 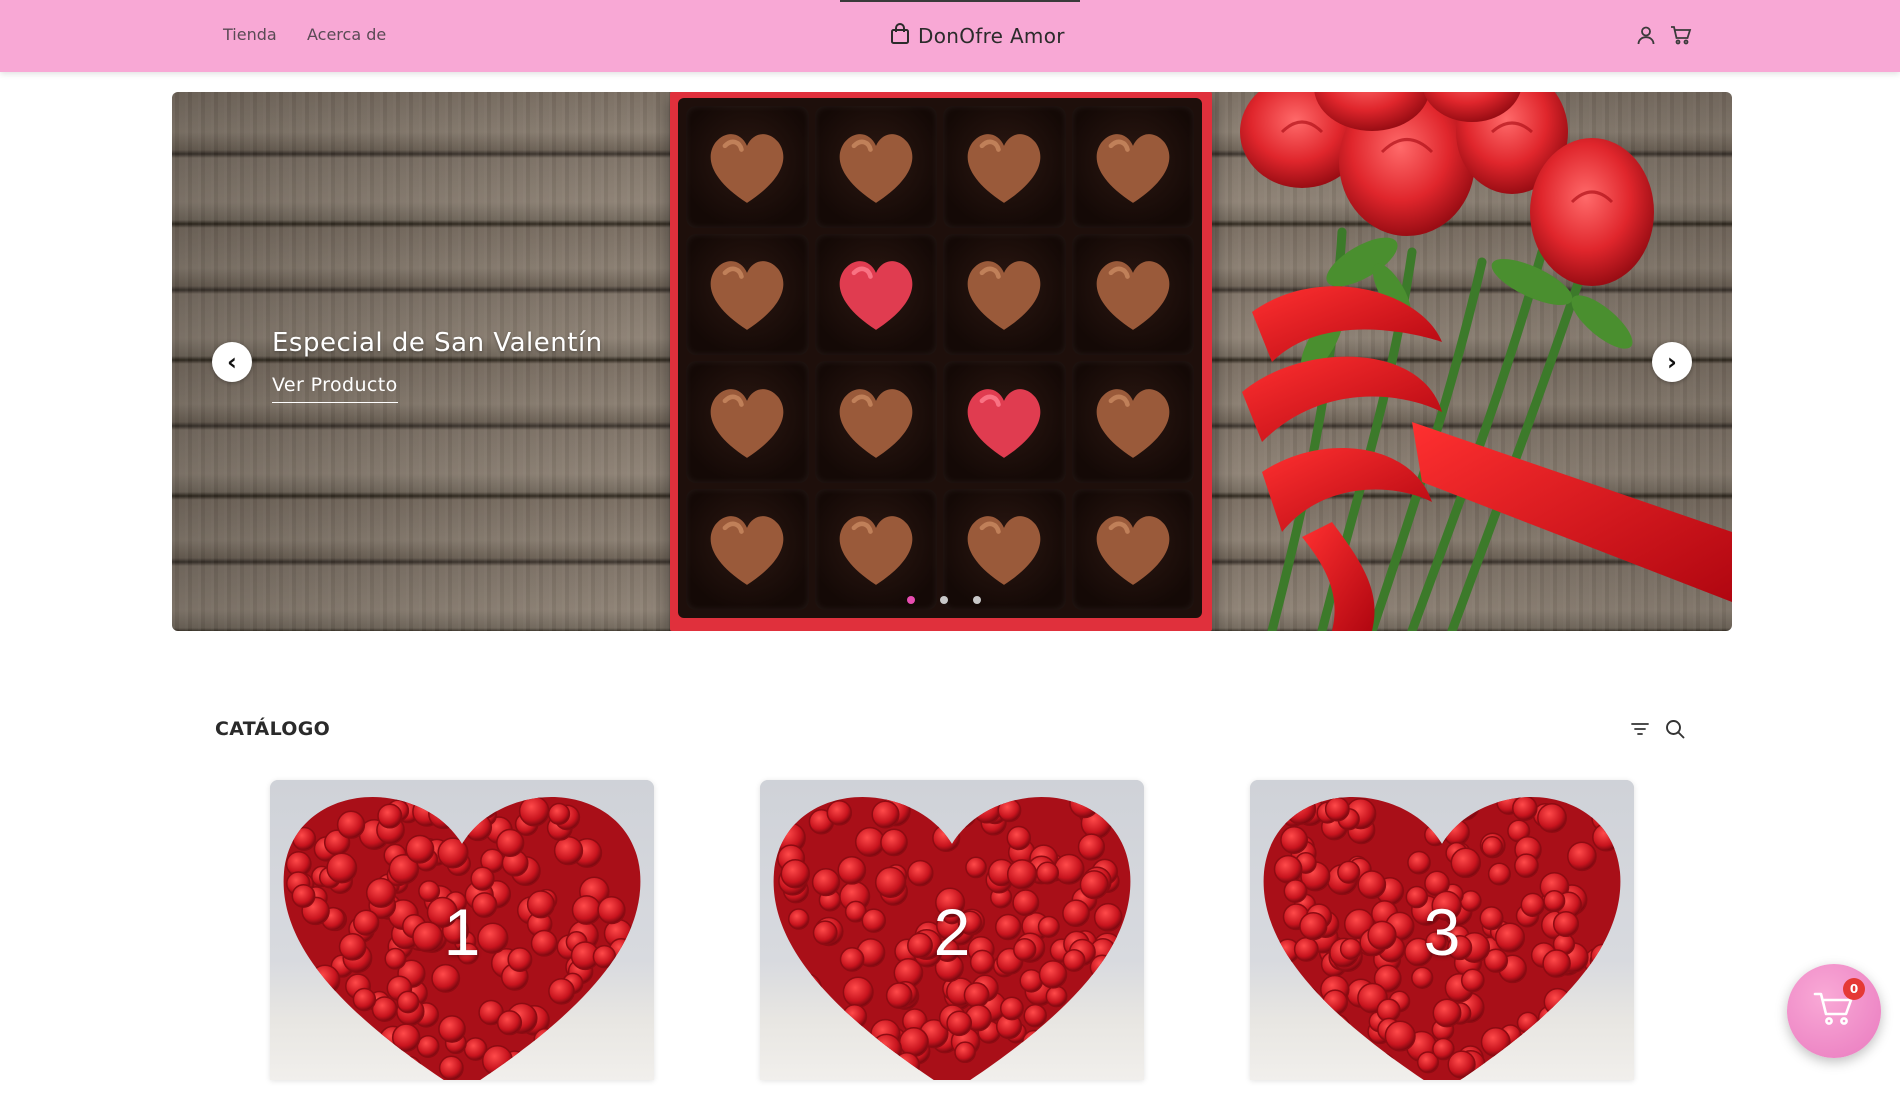 What do you see at coordinates (940, 358) in the screenshot?
I see `chocolate-tray` at bounding box center [940, 358].